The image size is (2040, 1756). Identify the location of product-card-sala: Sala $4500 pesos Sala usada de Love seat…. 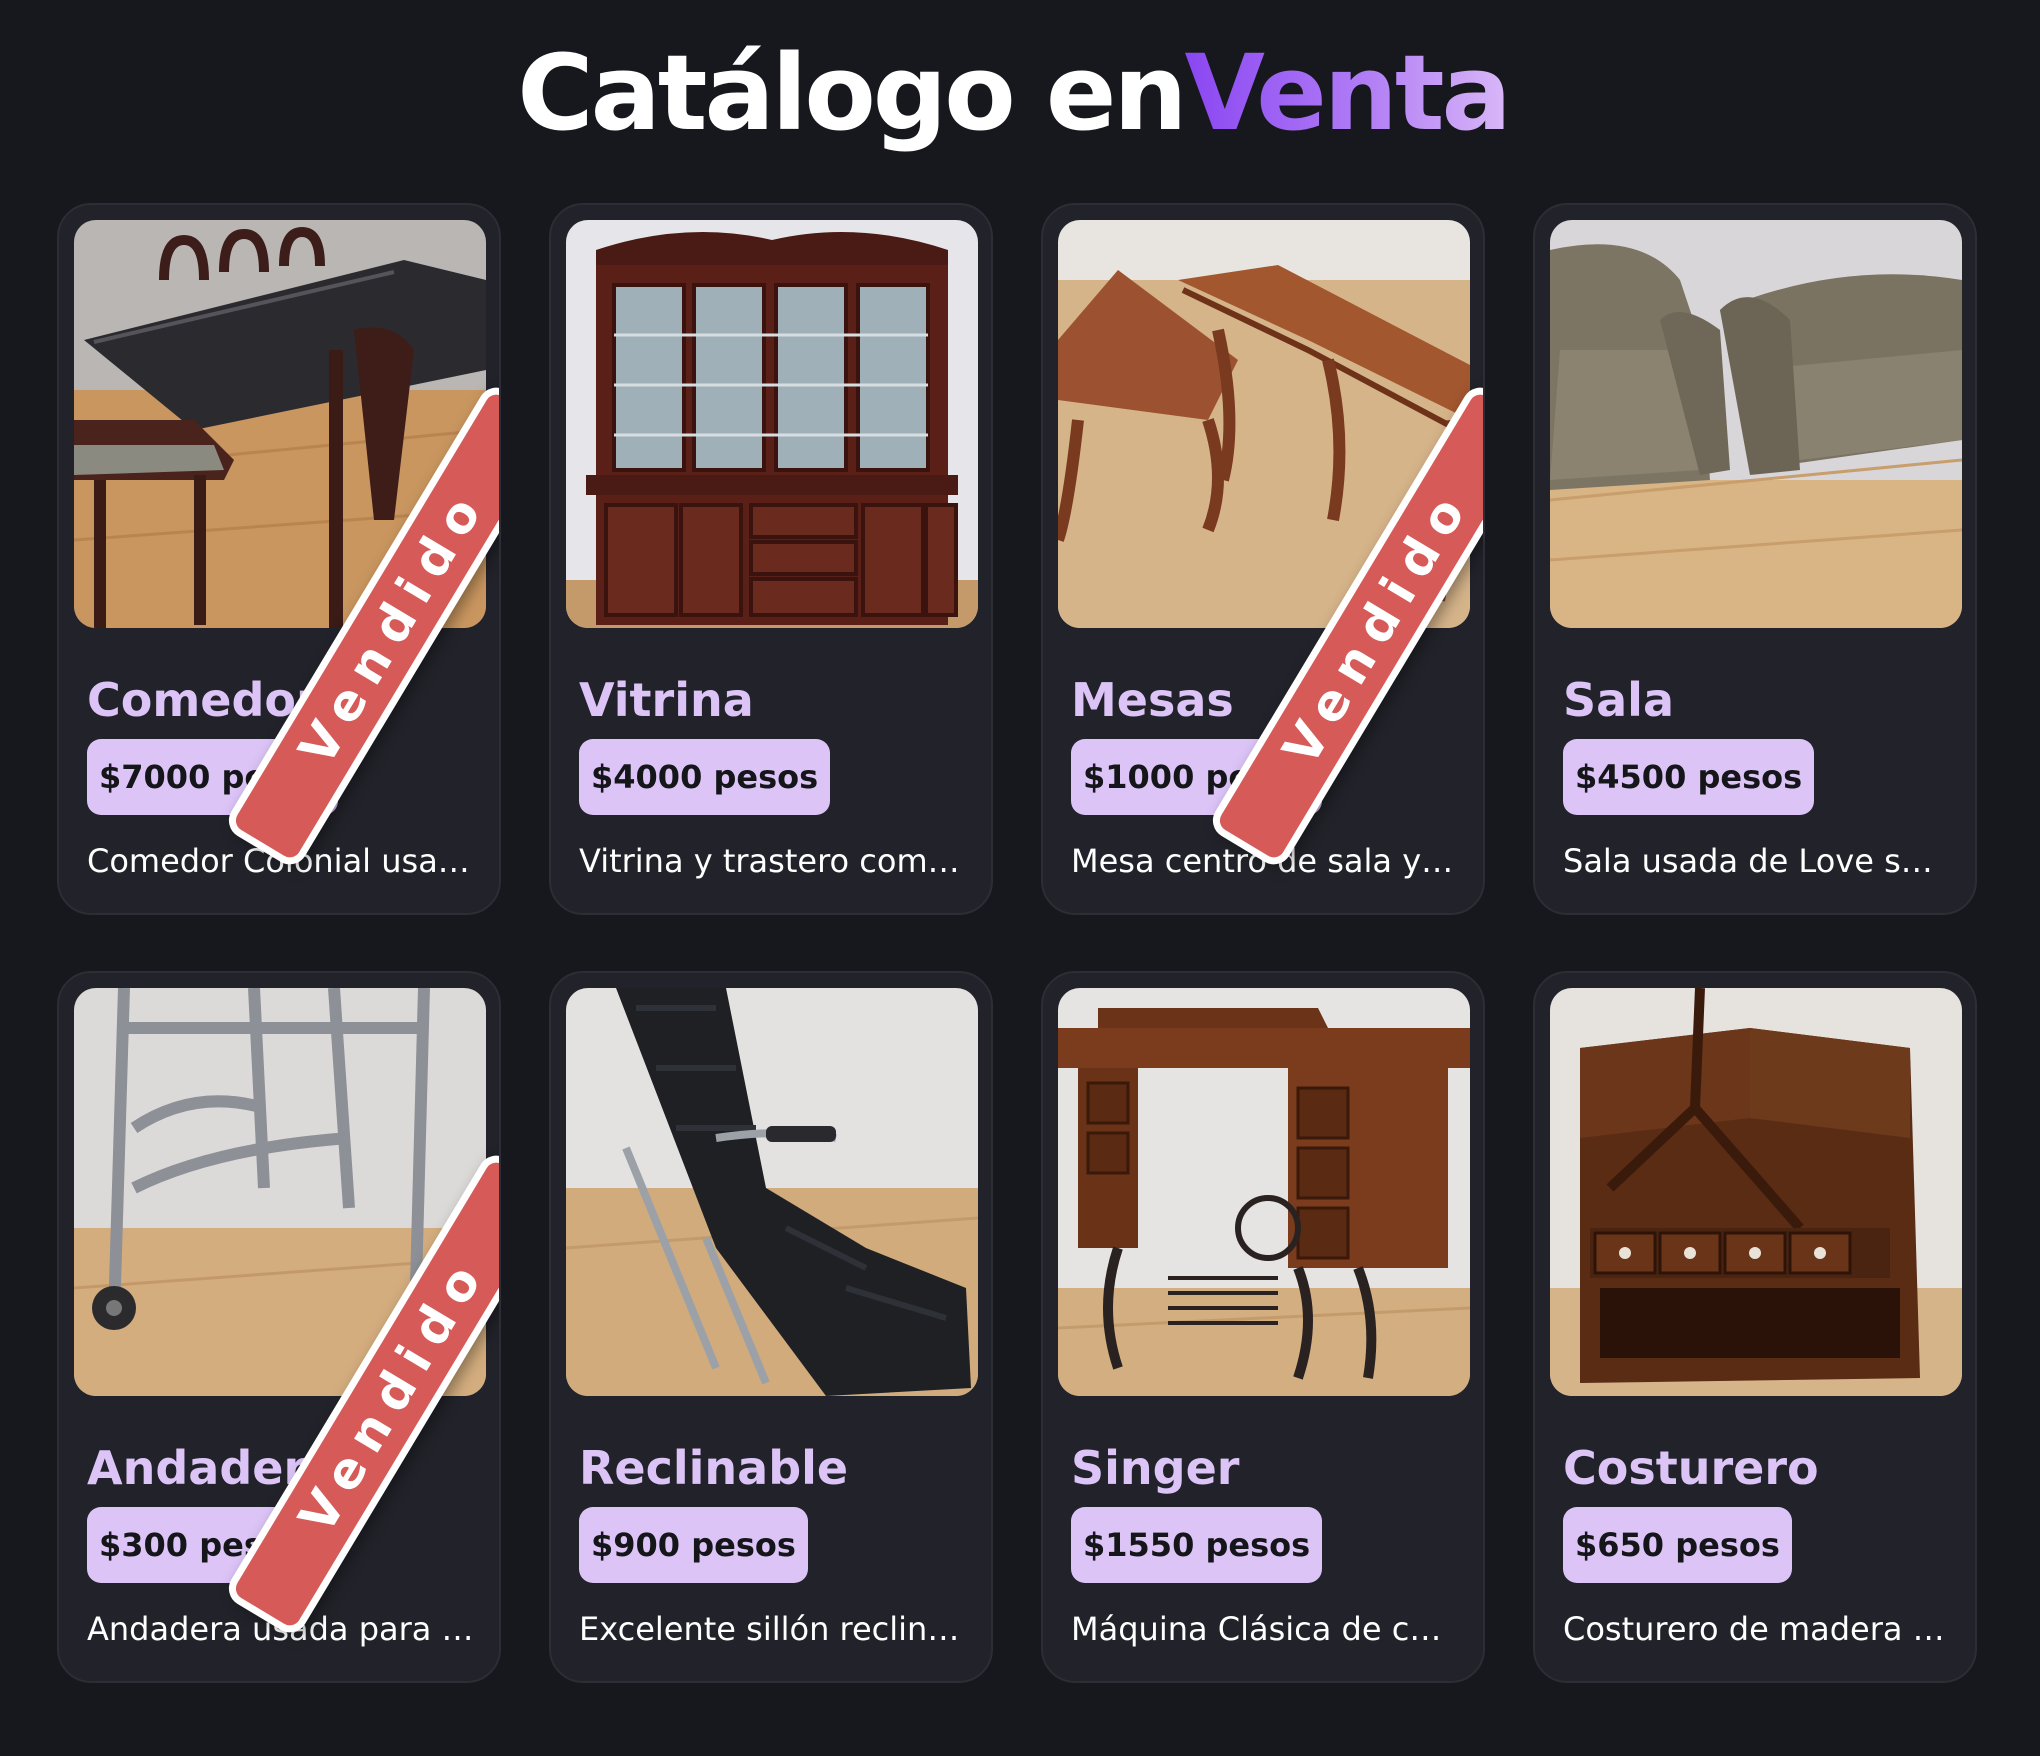
(1755, 559).